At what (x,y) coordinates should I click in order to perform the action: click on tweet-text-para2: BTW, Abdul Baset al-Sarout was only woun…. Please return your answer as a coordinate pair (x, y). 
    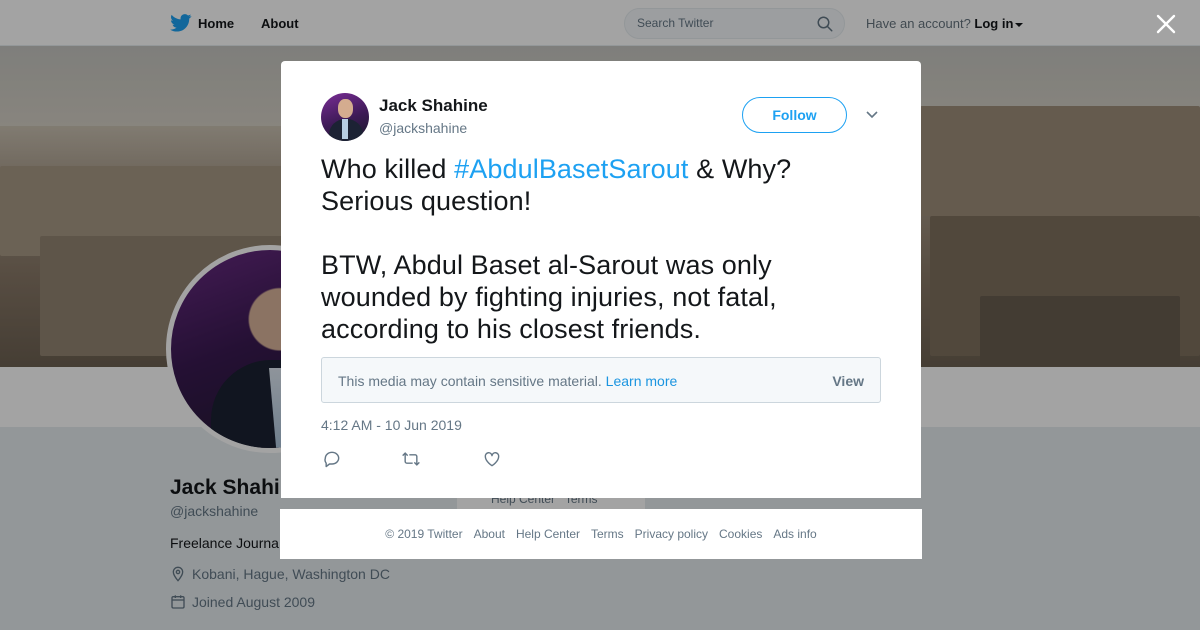
    Looking at the image, I should click on (549, 297).